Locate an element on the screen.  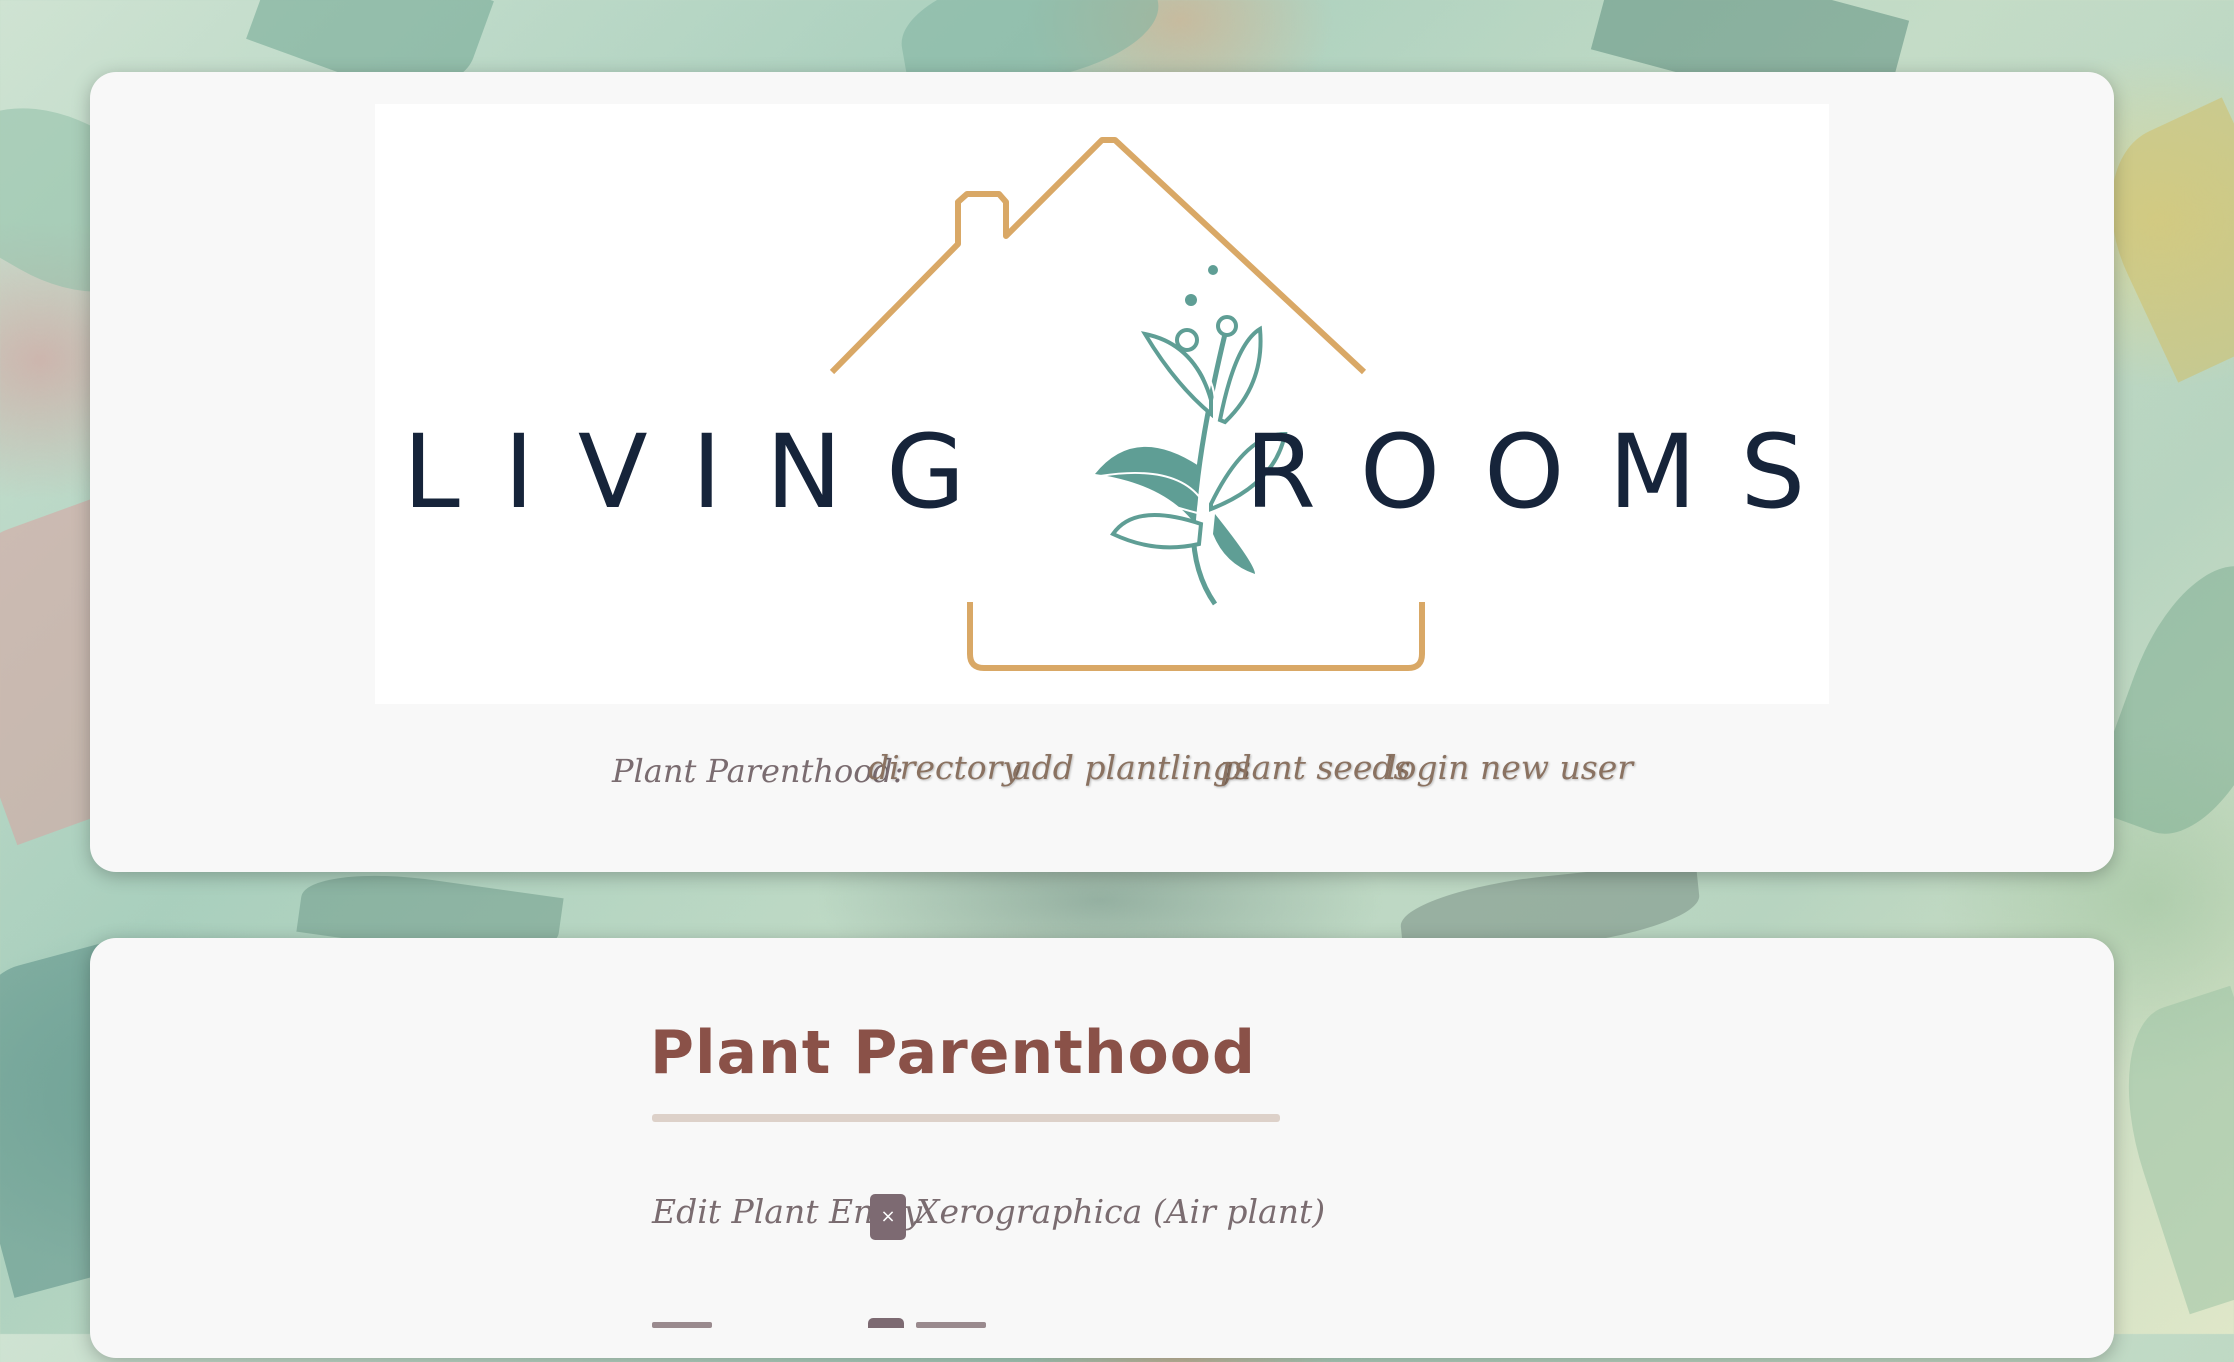
title-divider is located at coordinates (966, 1118).